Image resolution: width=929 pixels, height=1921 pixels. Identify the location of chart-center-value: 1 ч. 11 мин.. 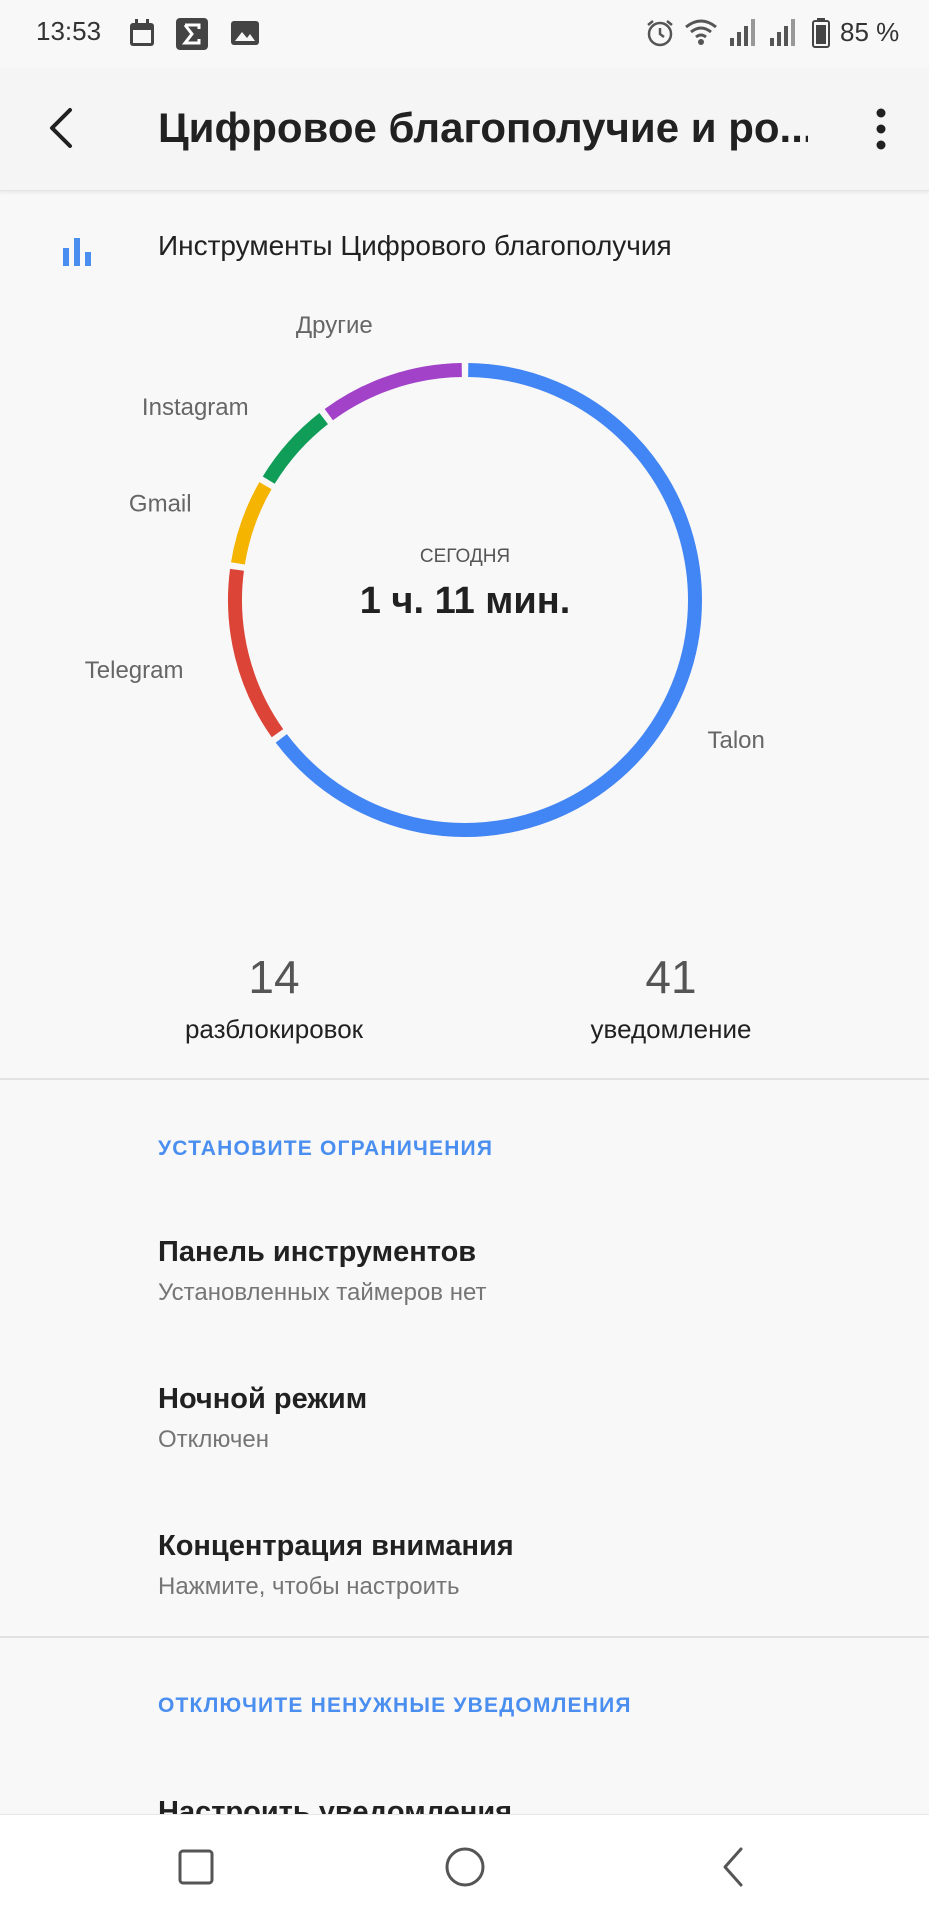
(465, 601).